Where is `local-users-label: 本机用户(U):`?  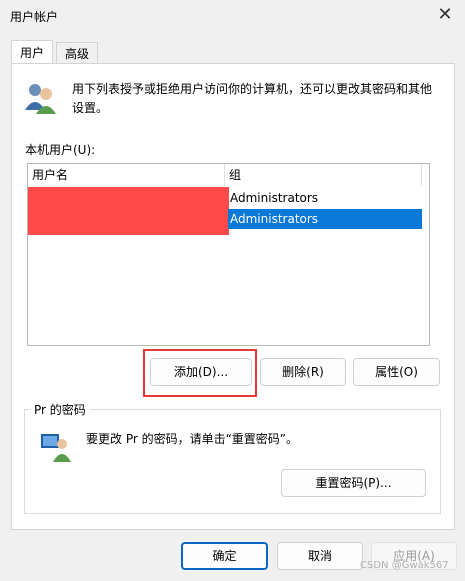
local-users-label: 本机用户(U): is located at coordinates (60, 150).